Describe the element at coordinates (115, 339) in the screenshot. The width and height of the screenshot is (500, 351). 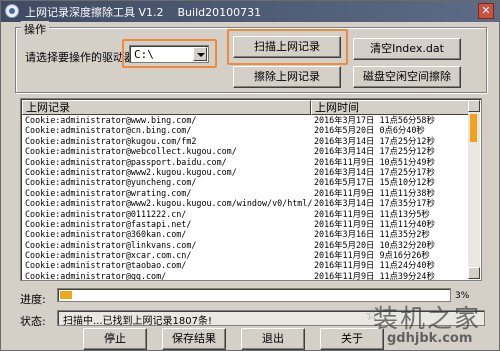
I see `stop-button: 停止` at that location.